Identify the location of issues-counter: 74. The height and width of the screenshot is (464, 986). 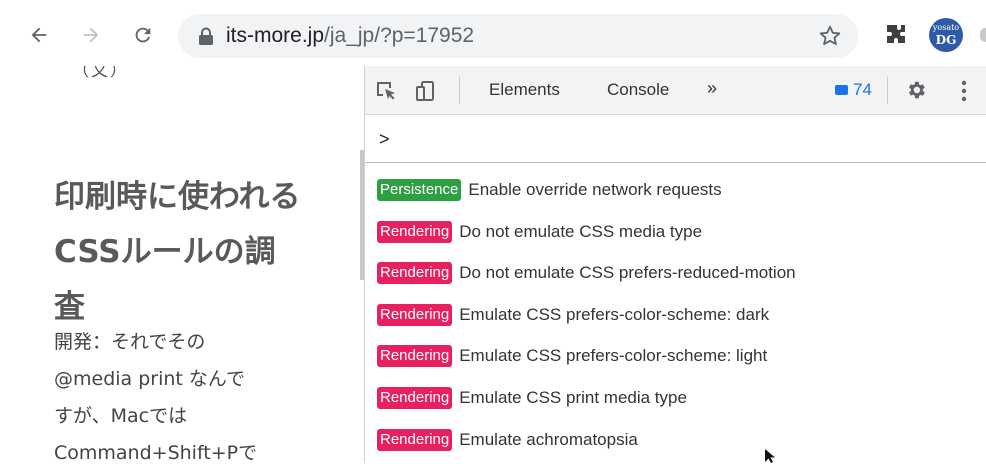
(853, 90).